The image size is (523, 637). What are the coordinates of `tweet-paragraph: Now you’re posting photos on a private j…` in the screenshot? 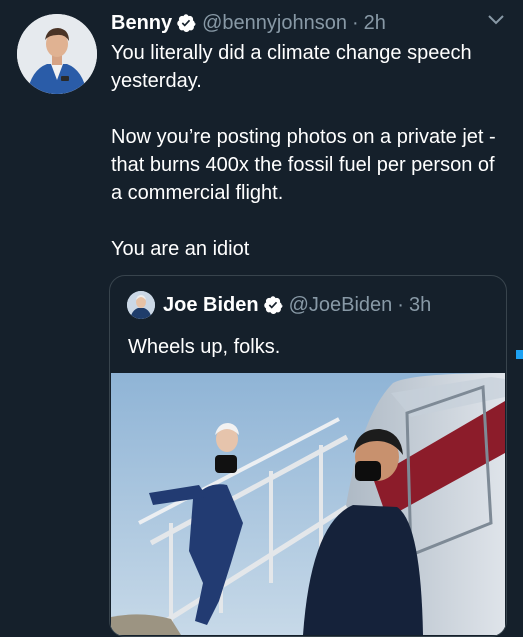 It's located at (303, 165).